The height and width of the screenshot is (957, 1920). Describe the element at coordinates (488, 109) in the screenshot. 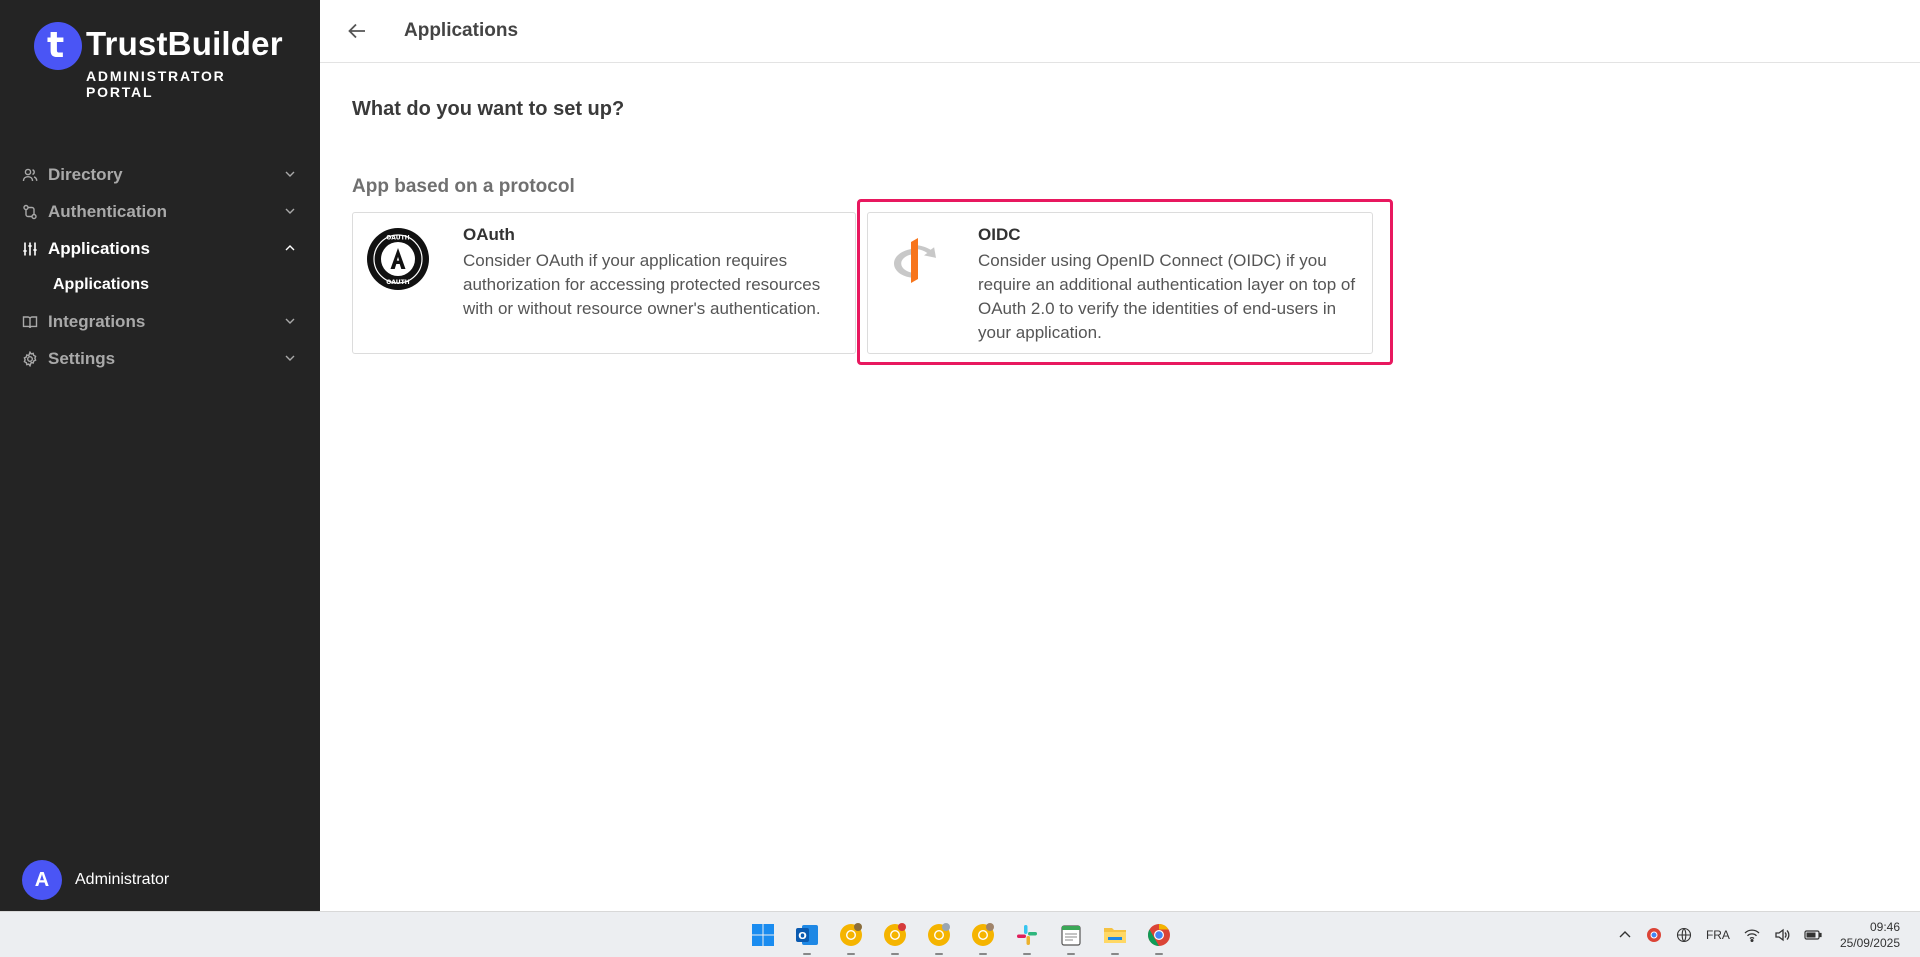

I see `setup-question: What do you want to set up?` at that location.